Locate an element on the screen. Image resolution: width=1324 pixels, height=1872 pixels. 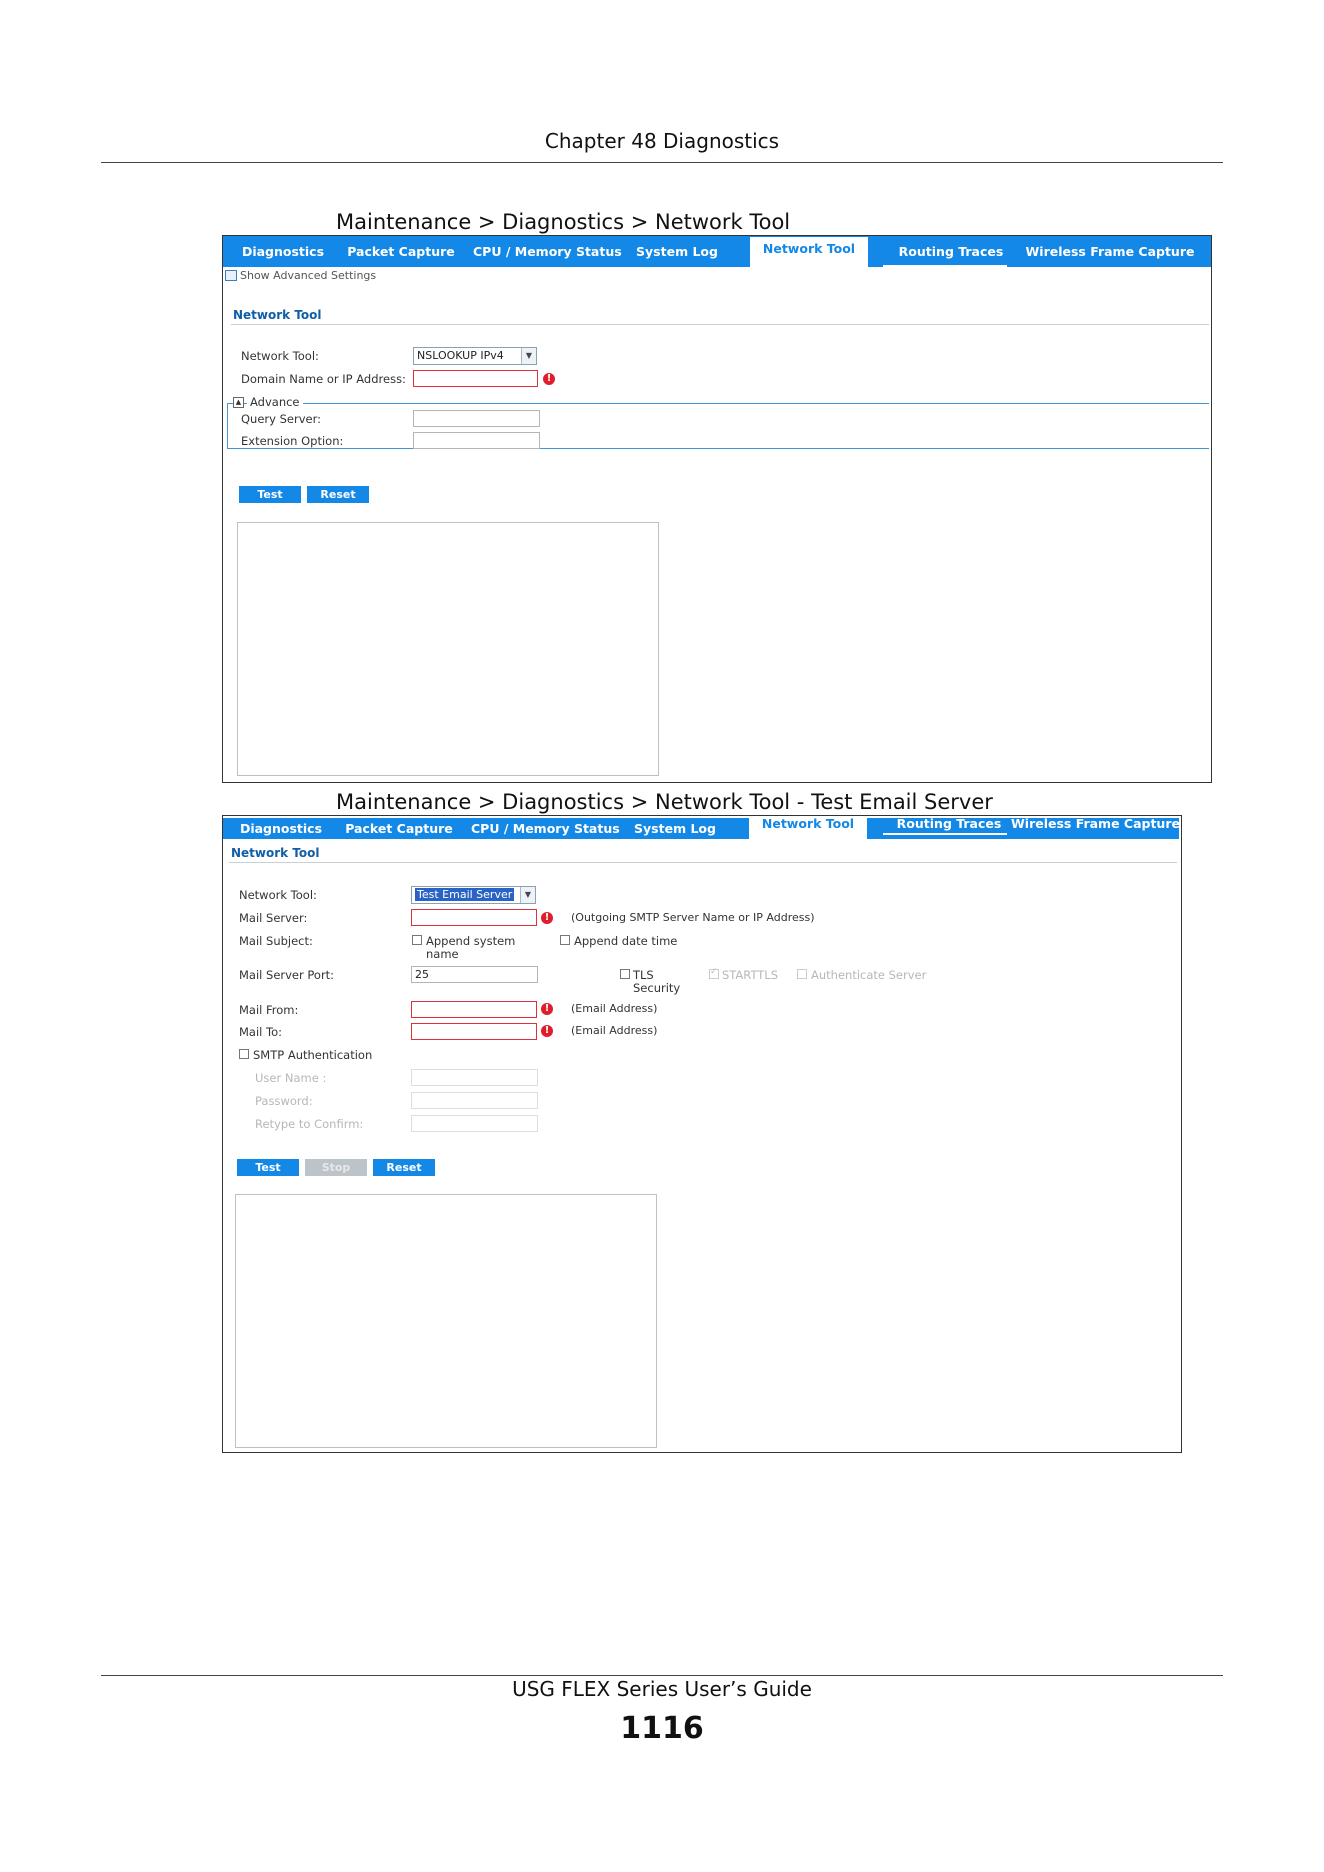
advance-label: Advance is located at coordinates (275, 402).